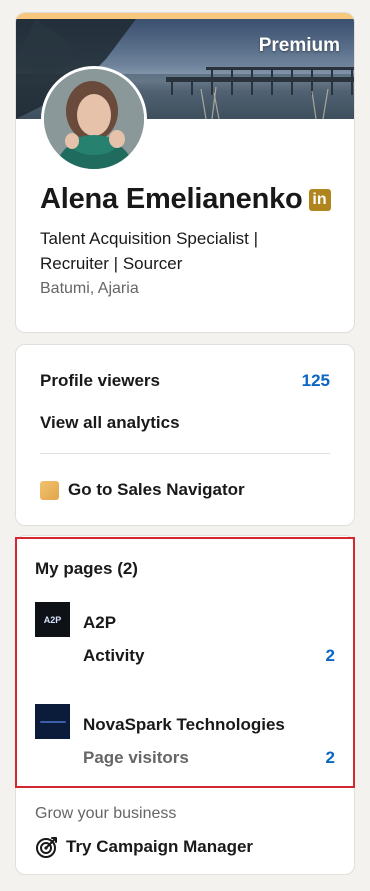  What do you see at coordinates (185, 453) in the screenshot?
I see `divider` at bounding box center [185, 453].